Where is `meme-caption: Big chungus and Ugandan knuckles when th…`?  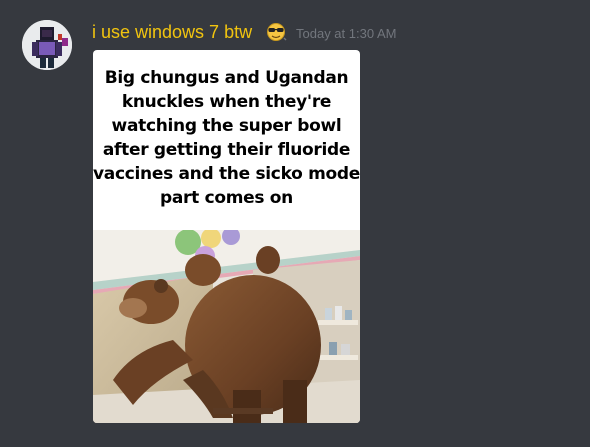
meme-caption: Big chungus and Ugandan knuckles when th… is located at coordinates (226, 138).